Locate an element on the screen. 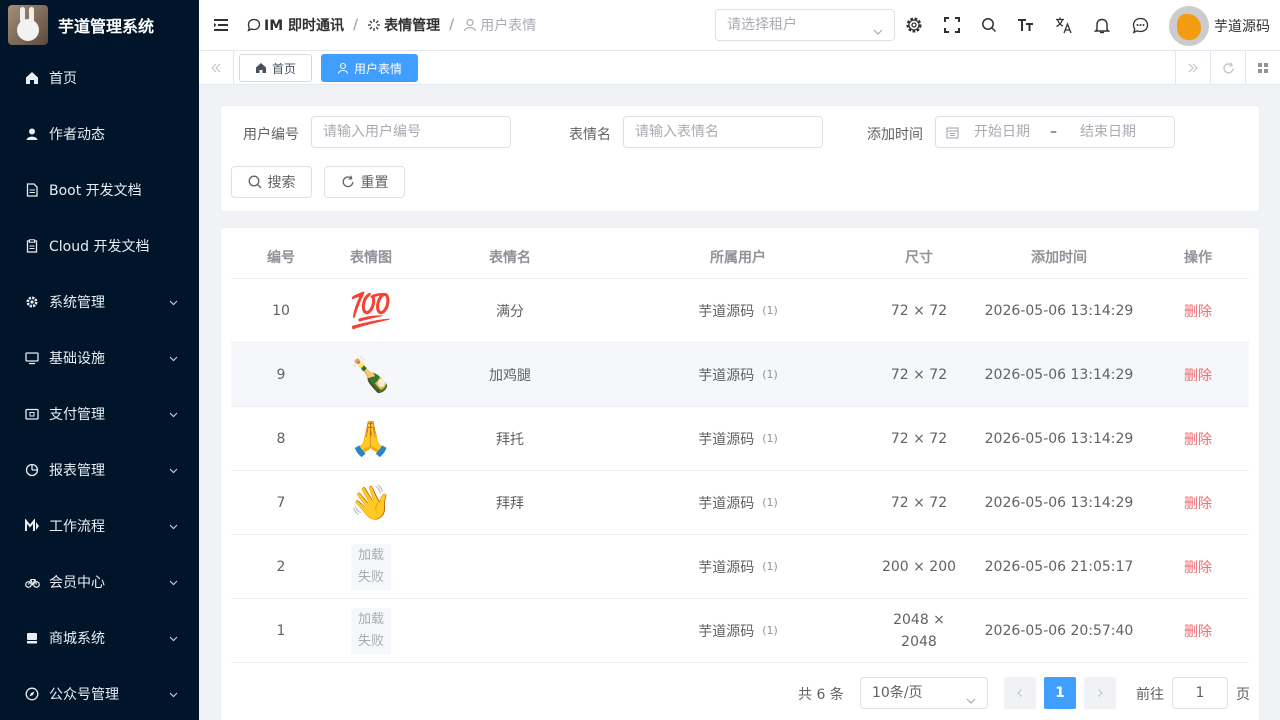 The height and width of the screenshot is (720, 1280). cell-time: 2026-05-06 21:05:17 is located at coordinates (1059, 566).